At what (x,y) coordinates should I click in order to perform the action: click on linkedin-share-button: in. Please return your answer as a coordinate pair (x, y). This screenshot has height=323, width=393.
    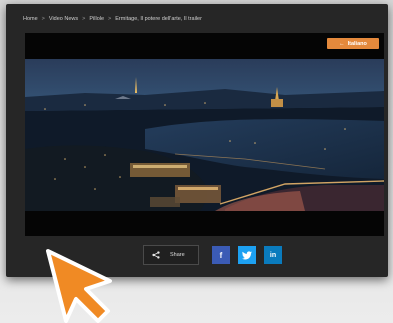
    Looking at the image, I should click on (273, 255).